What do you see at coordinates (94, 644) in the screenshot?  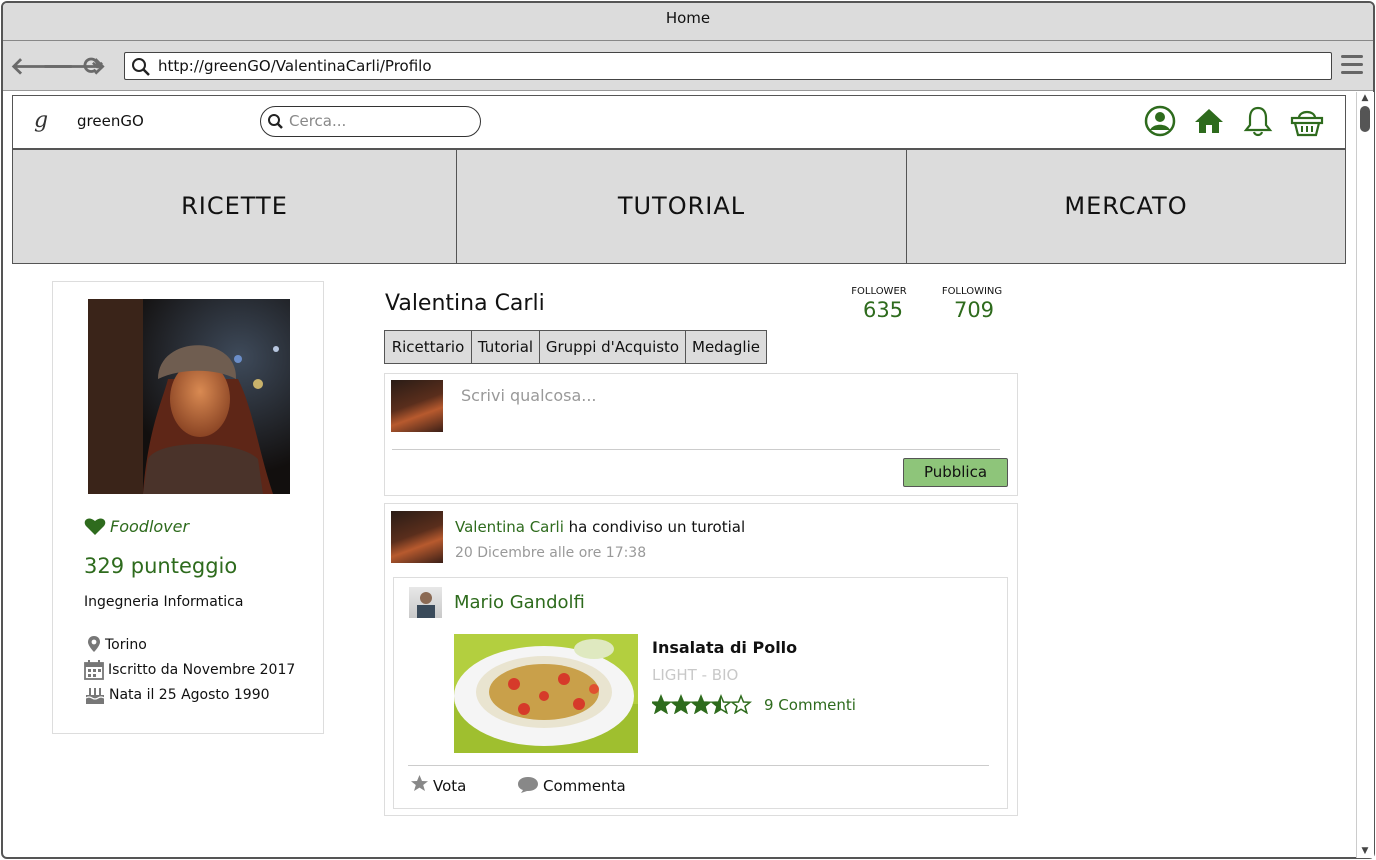 I see `location-pin-icon` at bounding box center [94, 644].